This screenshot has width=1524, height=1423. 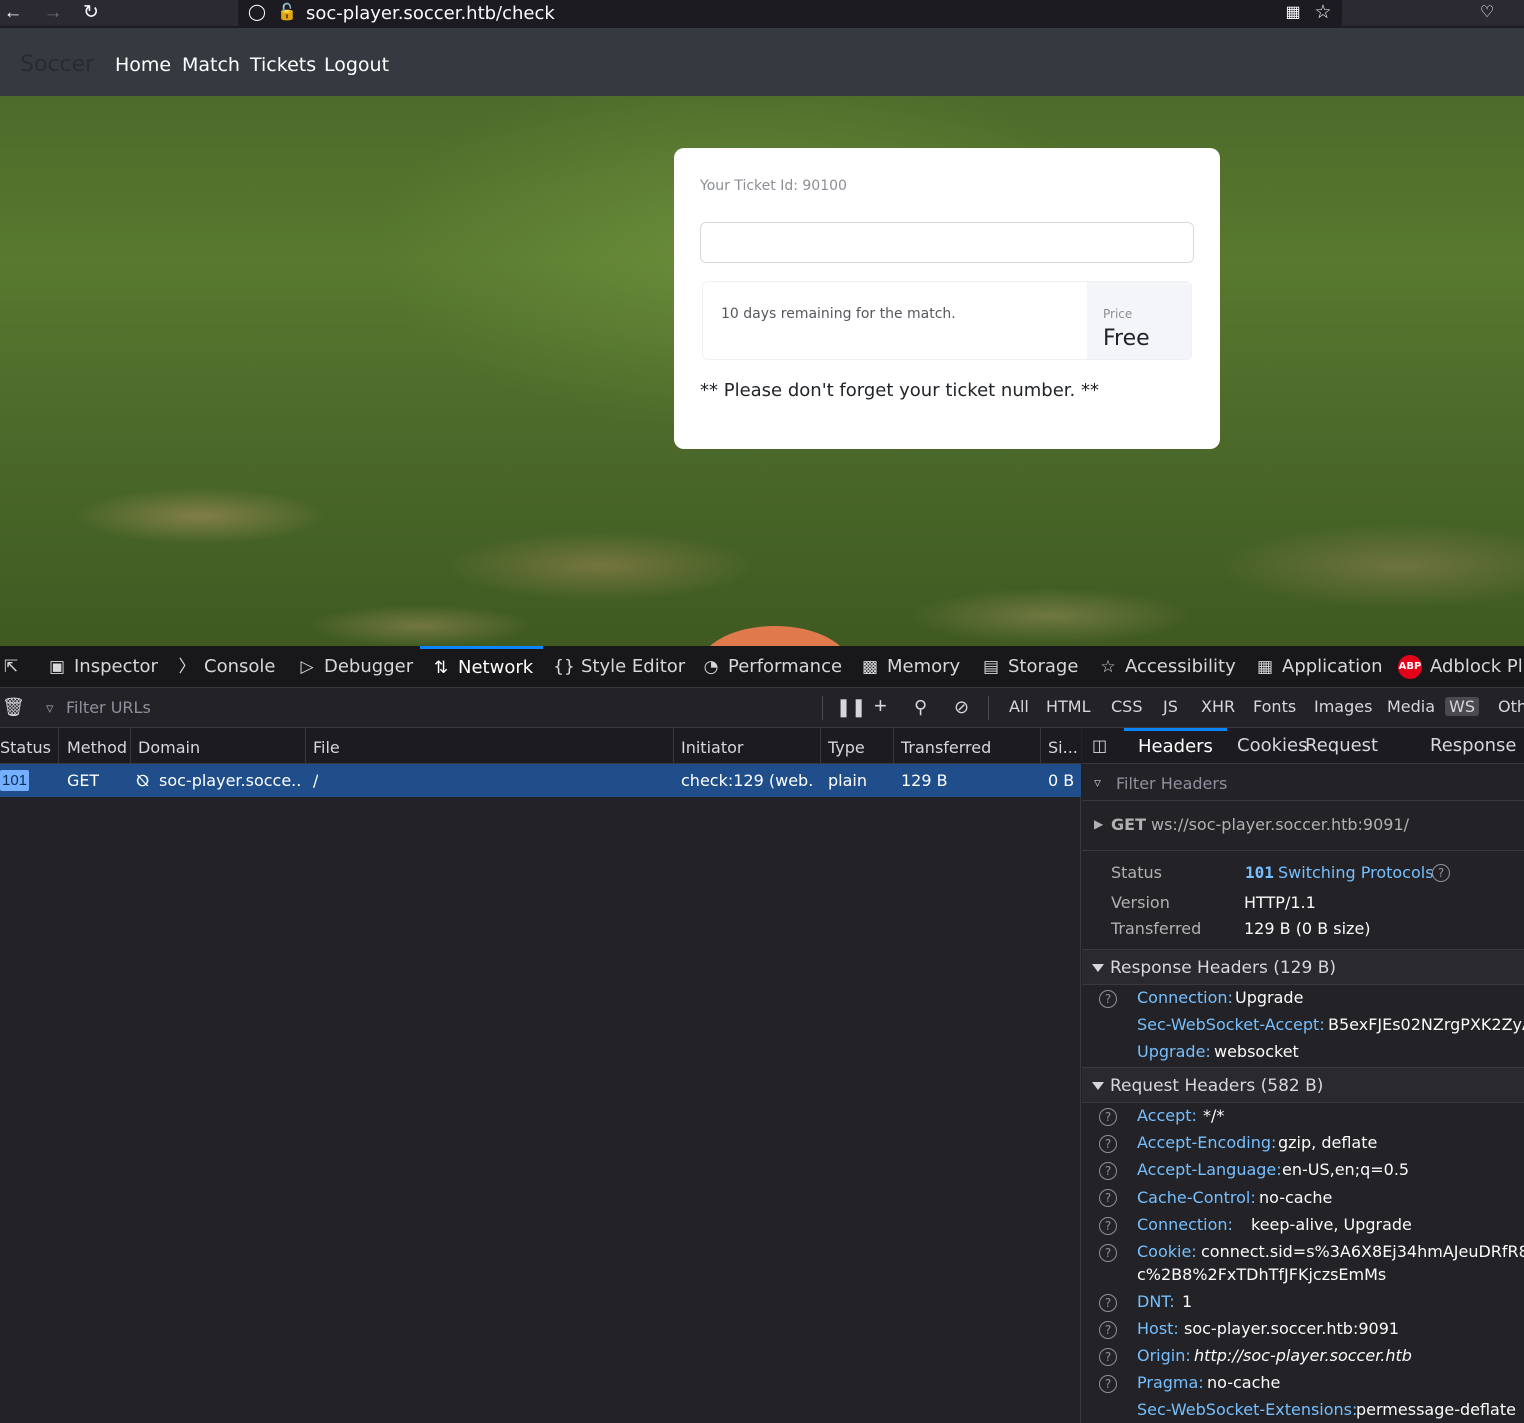 I want to click on type-filter-media: Media, so click(x=1411, y=706).